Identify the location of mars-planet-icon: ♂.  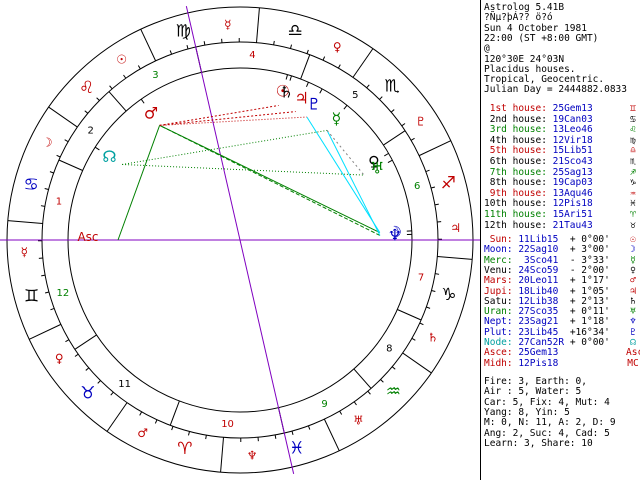
(151, 113).